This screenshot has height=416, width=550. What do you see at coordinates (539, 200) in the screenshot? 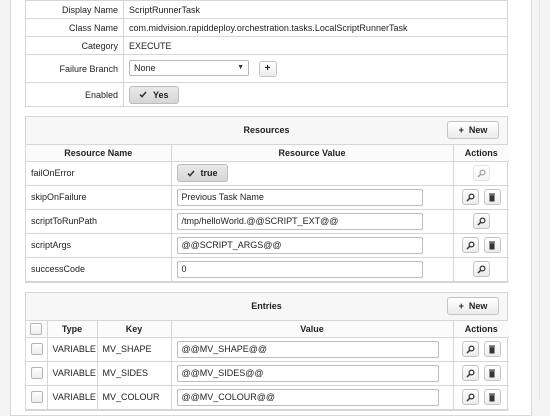
I see `scroll-divider` at bounding box center [539, 200].